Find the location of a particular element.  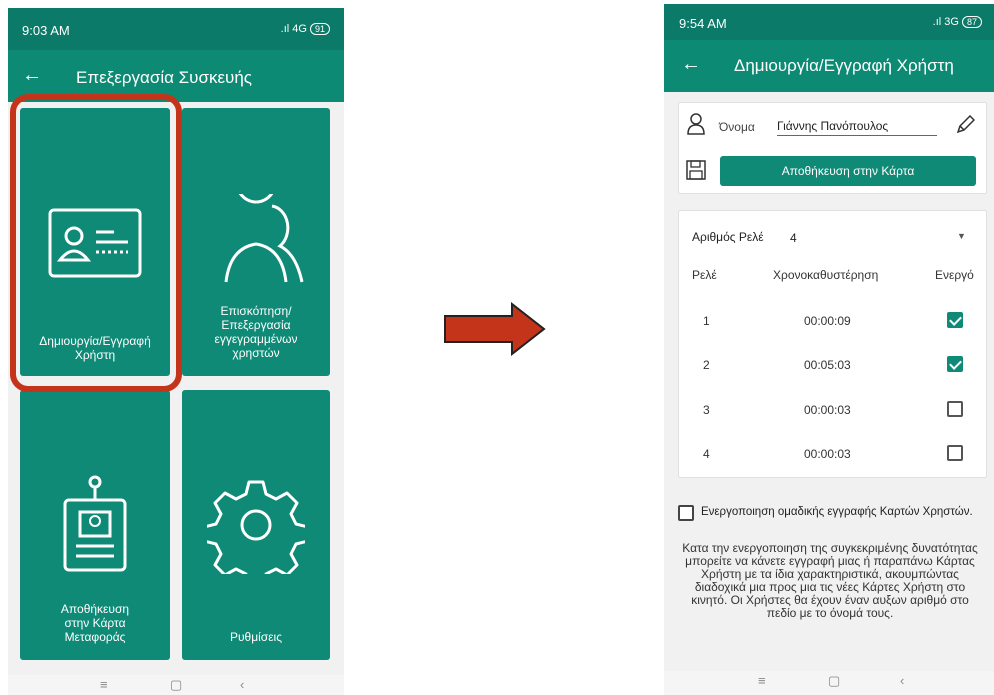

network-indicator: .ıl 4G 91 is located at coordinates (305, 29).